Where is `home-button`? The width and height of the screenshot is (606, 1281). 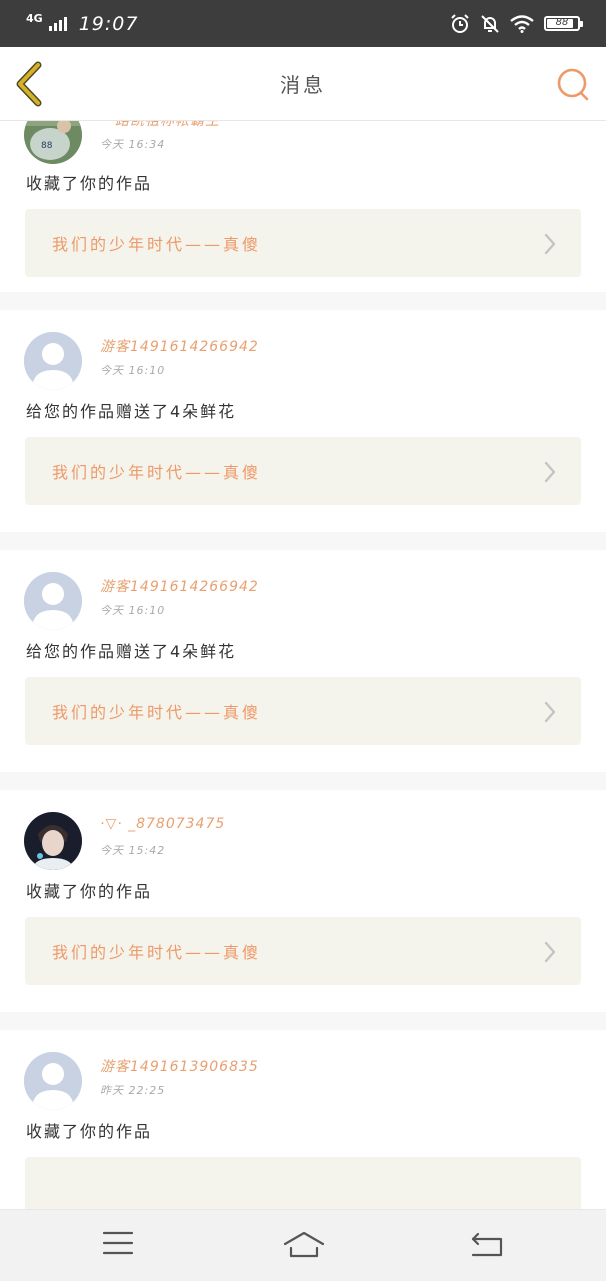 home-button is located at coordinates (304, 1247).